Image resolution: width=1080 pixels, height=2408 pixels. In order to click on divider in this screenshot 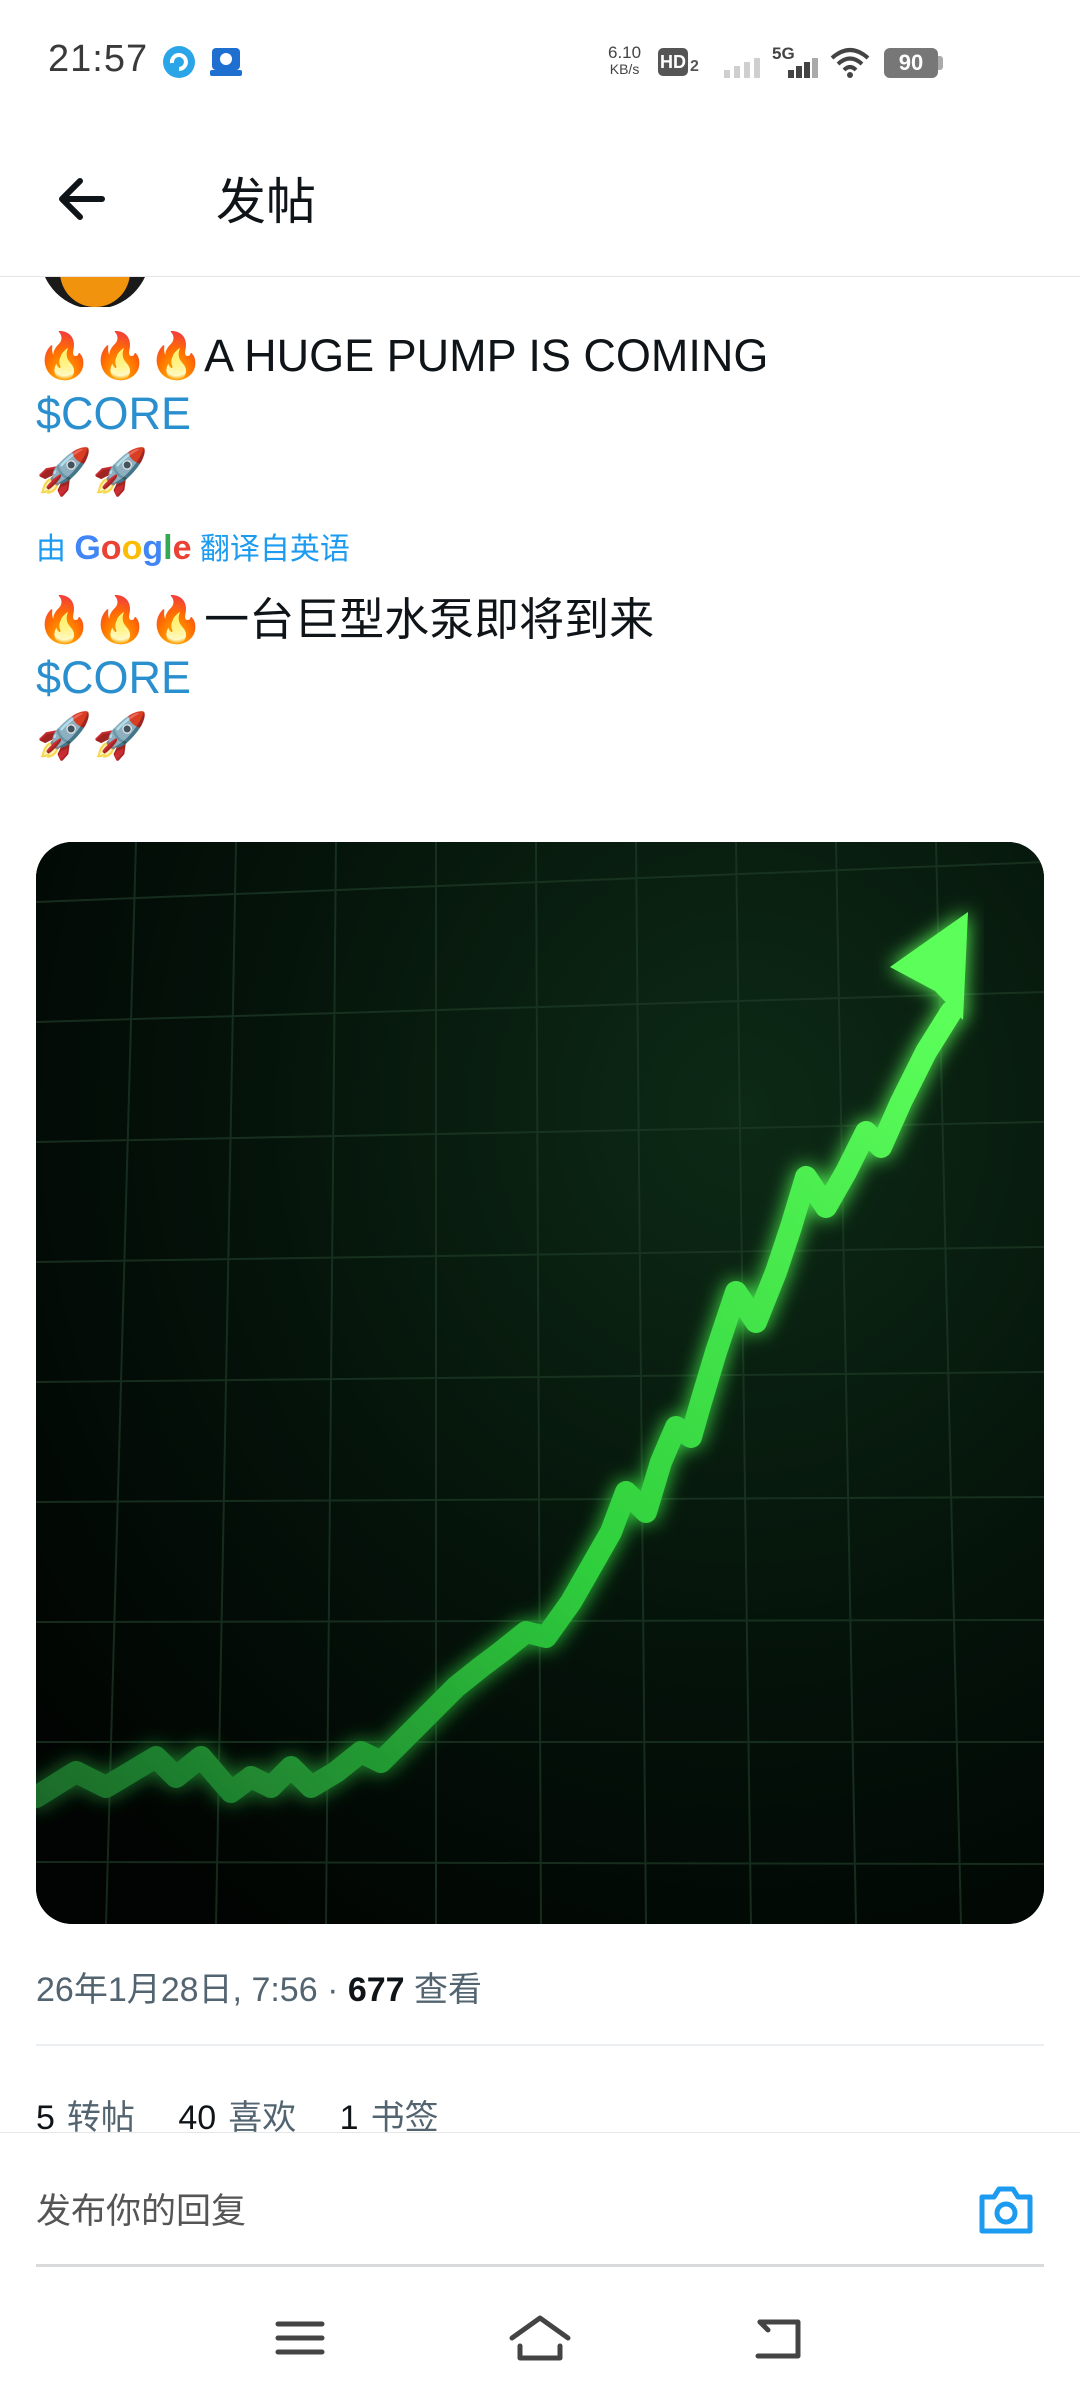, I will do `click(540, 2045)`.